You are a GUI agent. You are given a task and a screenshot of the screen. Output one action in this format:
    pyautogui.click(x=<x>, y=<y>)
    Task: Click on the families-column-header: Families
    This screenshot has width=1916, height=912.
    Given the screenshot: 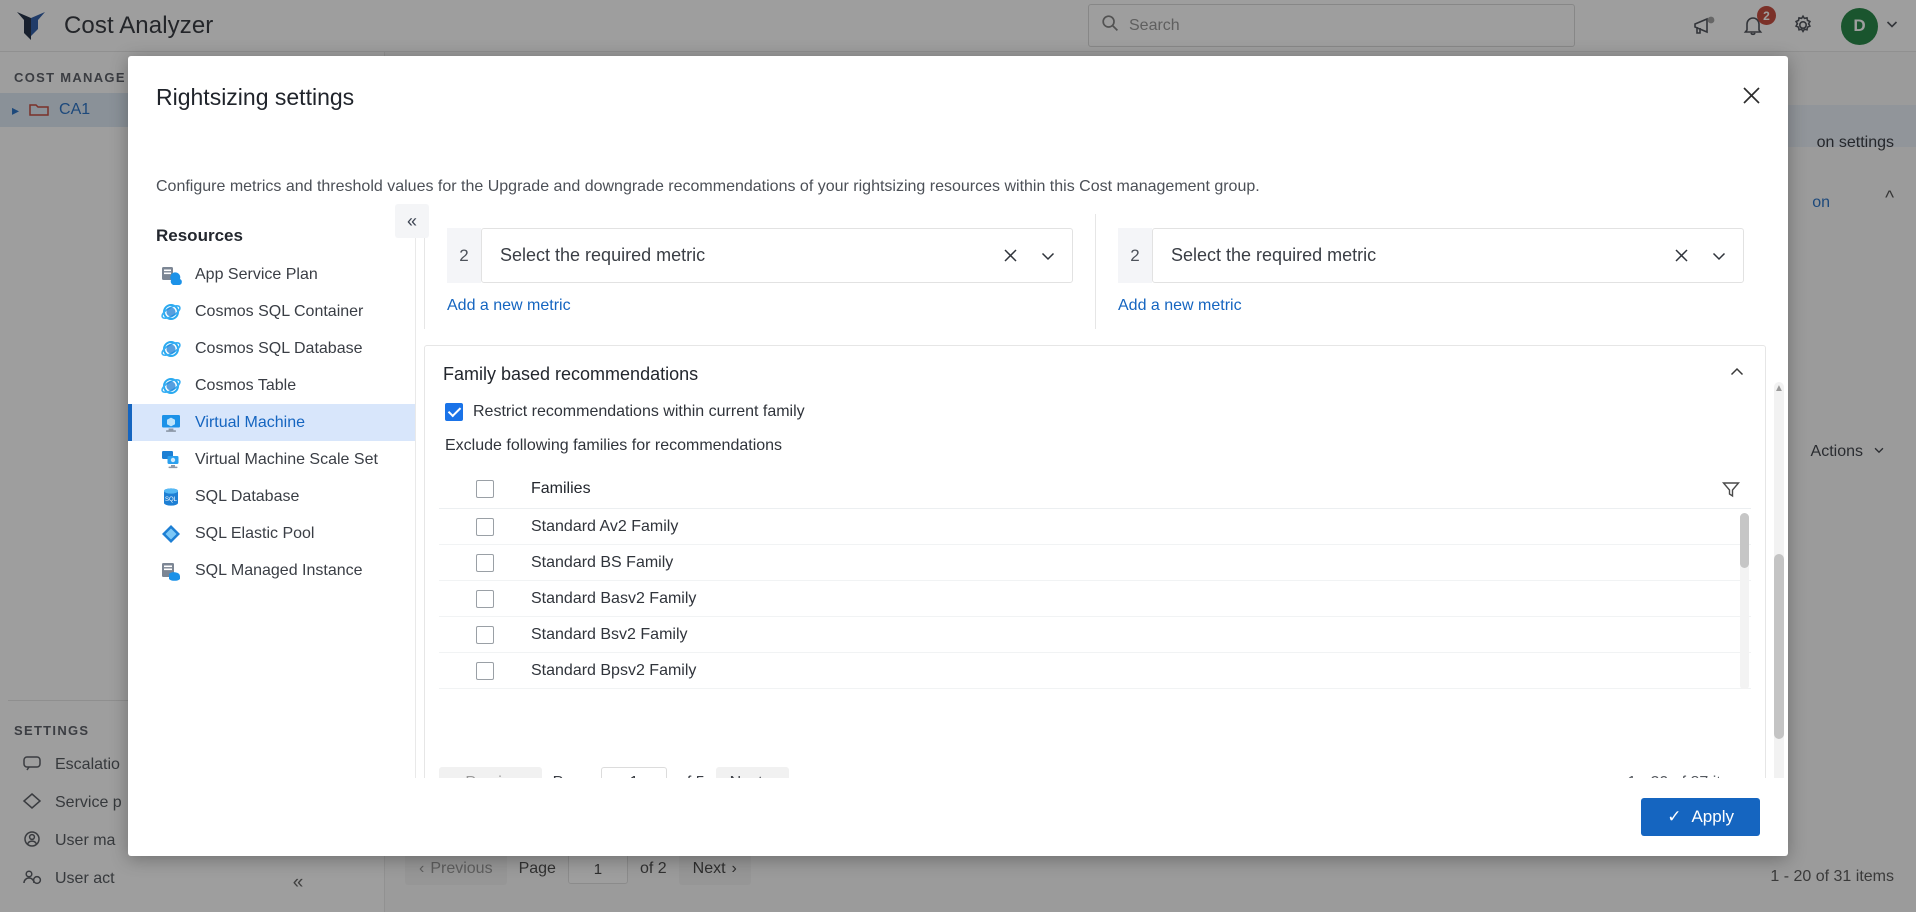 What is the action you would take?
    pyautogui.click(x=561, y=488)
    